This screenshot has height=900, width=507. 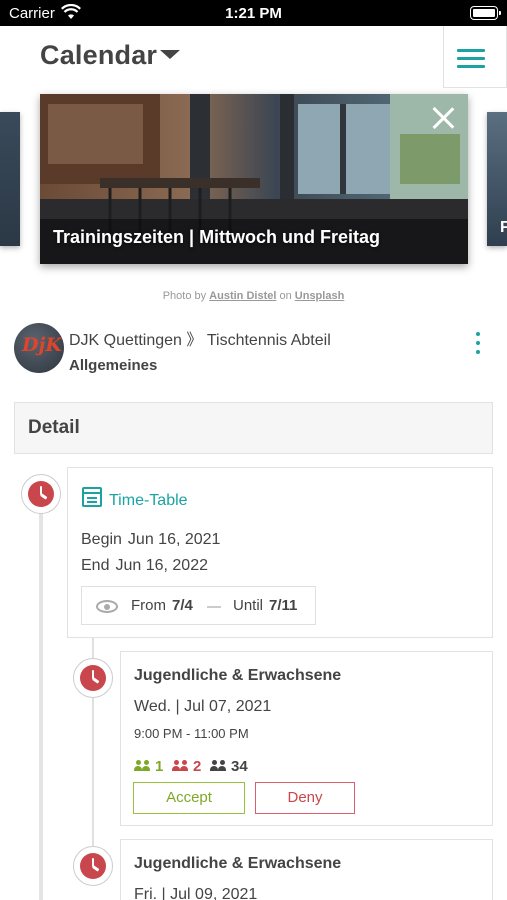 What do you see at coordinates (485, 13) in the screenshot?
I see `battery-icon` at bounding box center [485, 13].